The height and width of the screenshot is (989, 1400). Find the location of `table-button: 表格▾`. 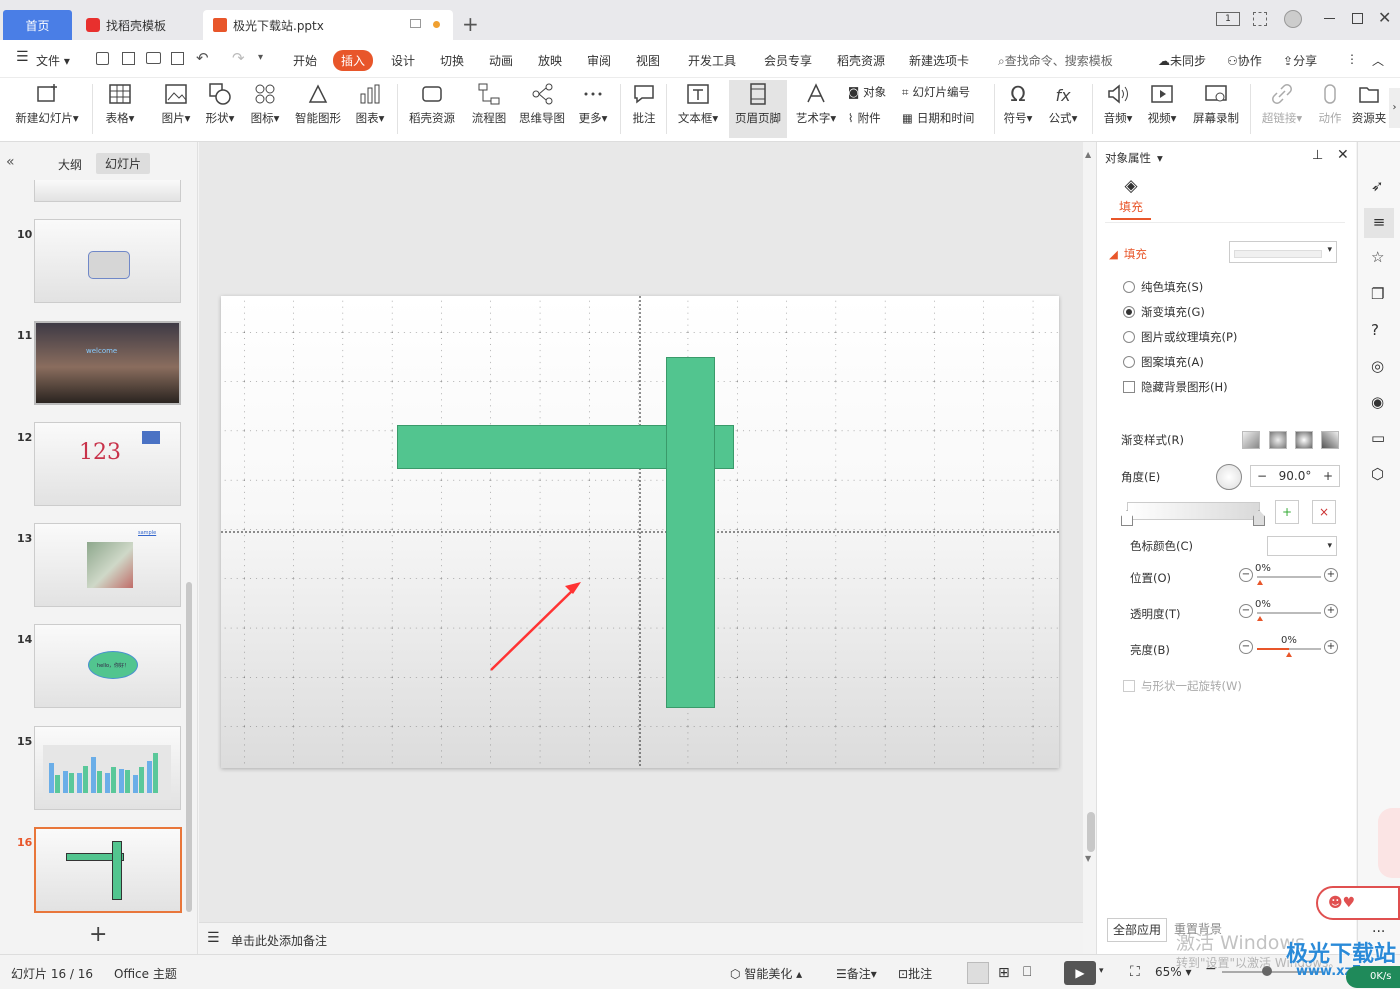

table-button: 表格▾ is located at coordinates (120, 103).